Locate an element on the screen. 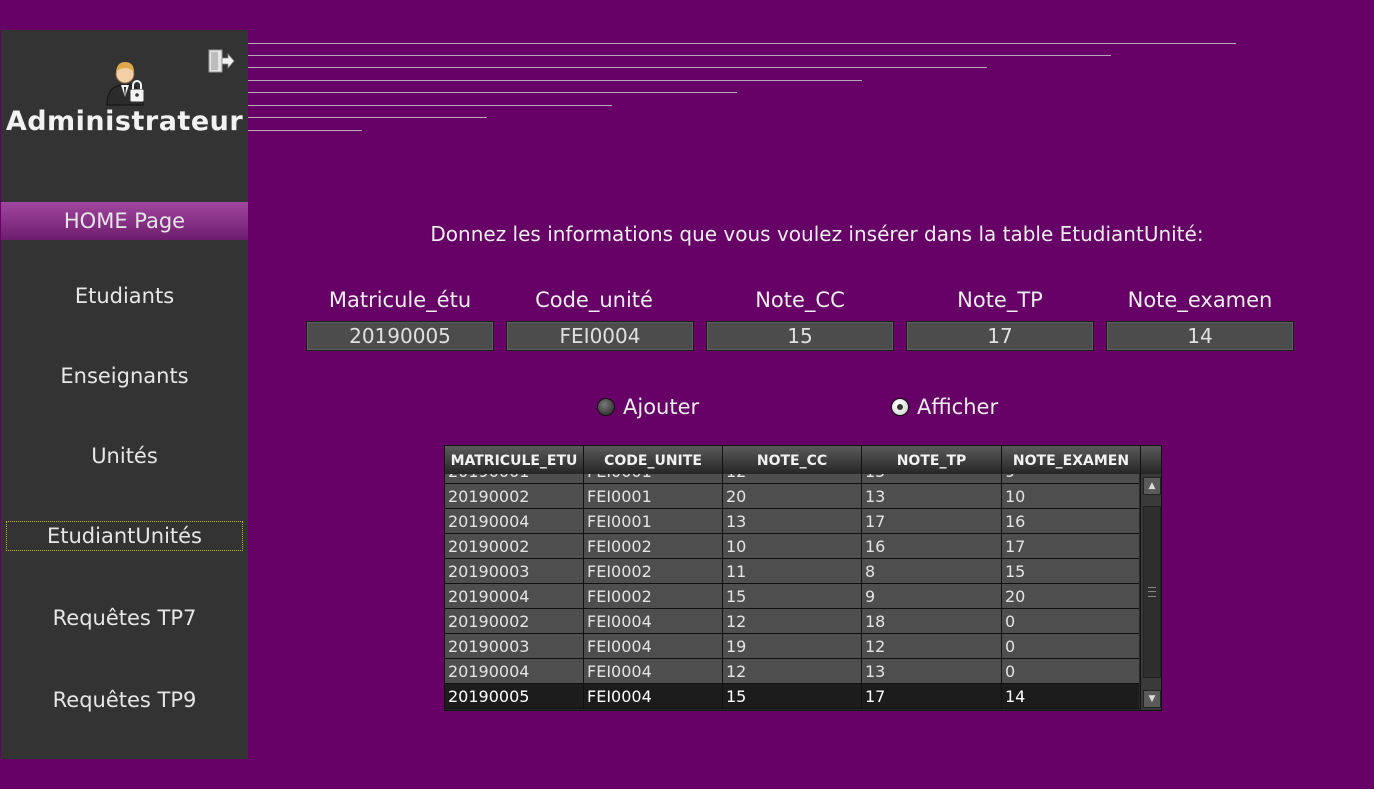 The width and height of the screenshot is (1374, 789). note-tp-input: 17 is located at coordinates (1000, 336).